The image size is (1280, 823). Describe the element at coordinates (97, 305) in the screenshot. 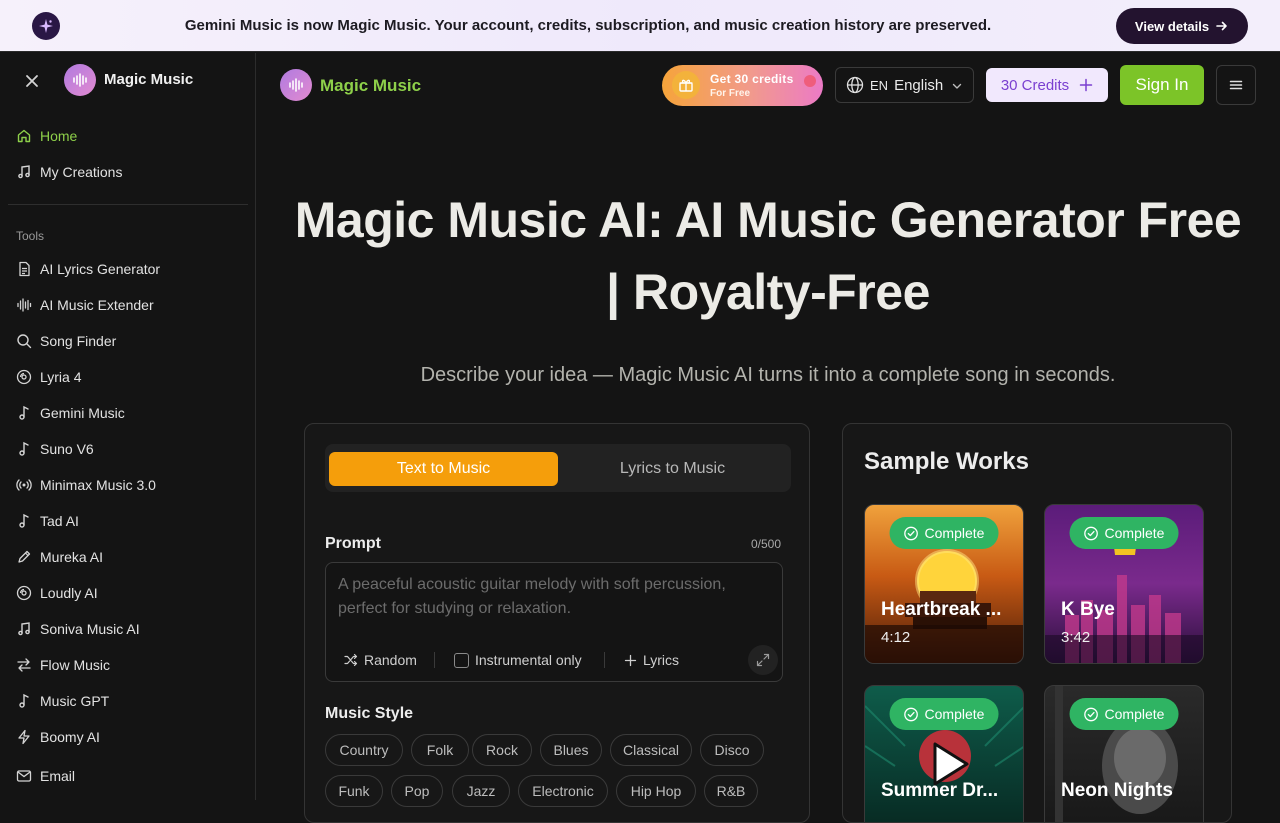

I see `sidebar-item-label: AI Music Extender` at that location.